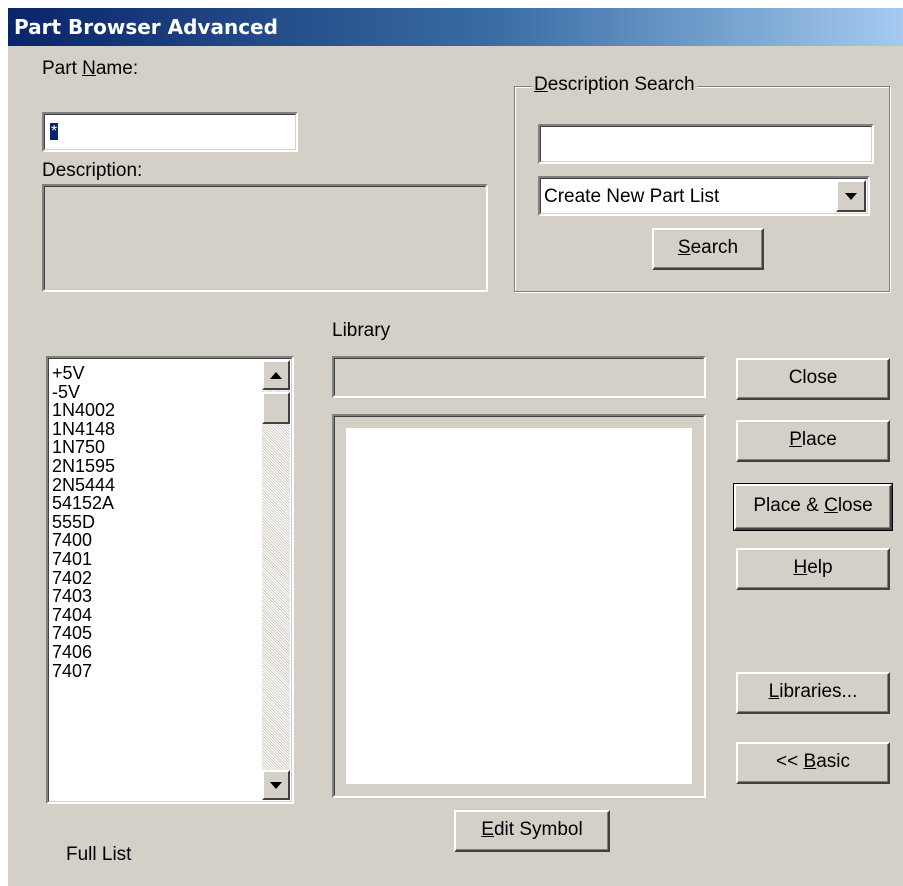  Describe the element at coordinates (851, 196) in the screenshot. I see `chevron-down-icon` at that location.